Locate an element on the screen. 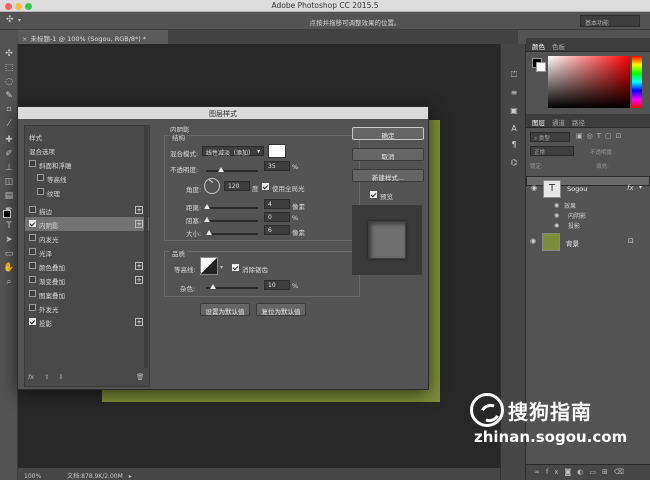 Image resolution: width=650 pixels, height=480 pixels. choke-slider is located at coordinates (231, 219).